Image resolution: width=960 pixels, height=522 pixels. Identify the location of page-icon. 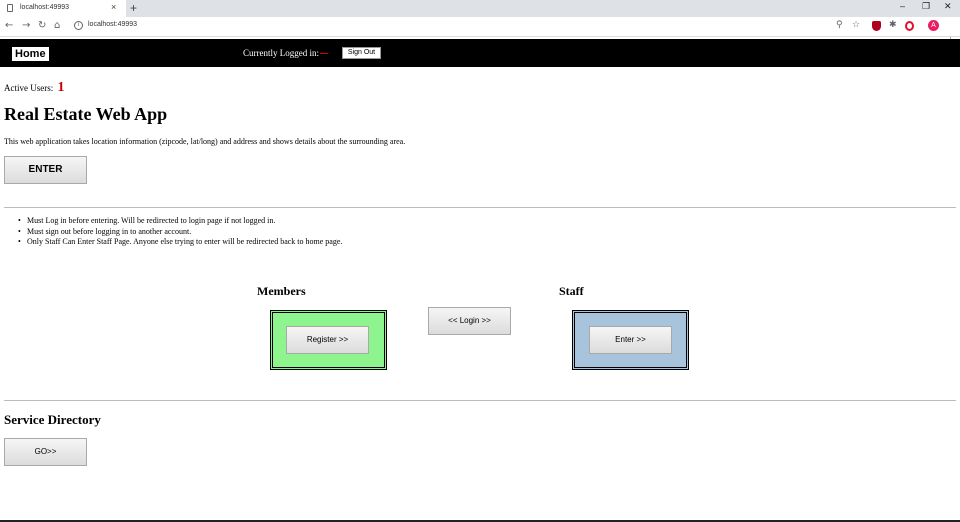
(10, 8).